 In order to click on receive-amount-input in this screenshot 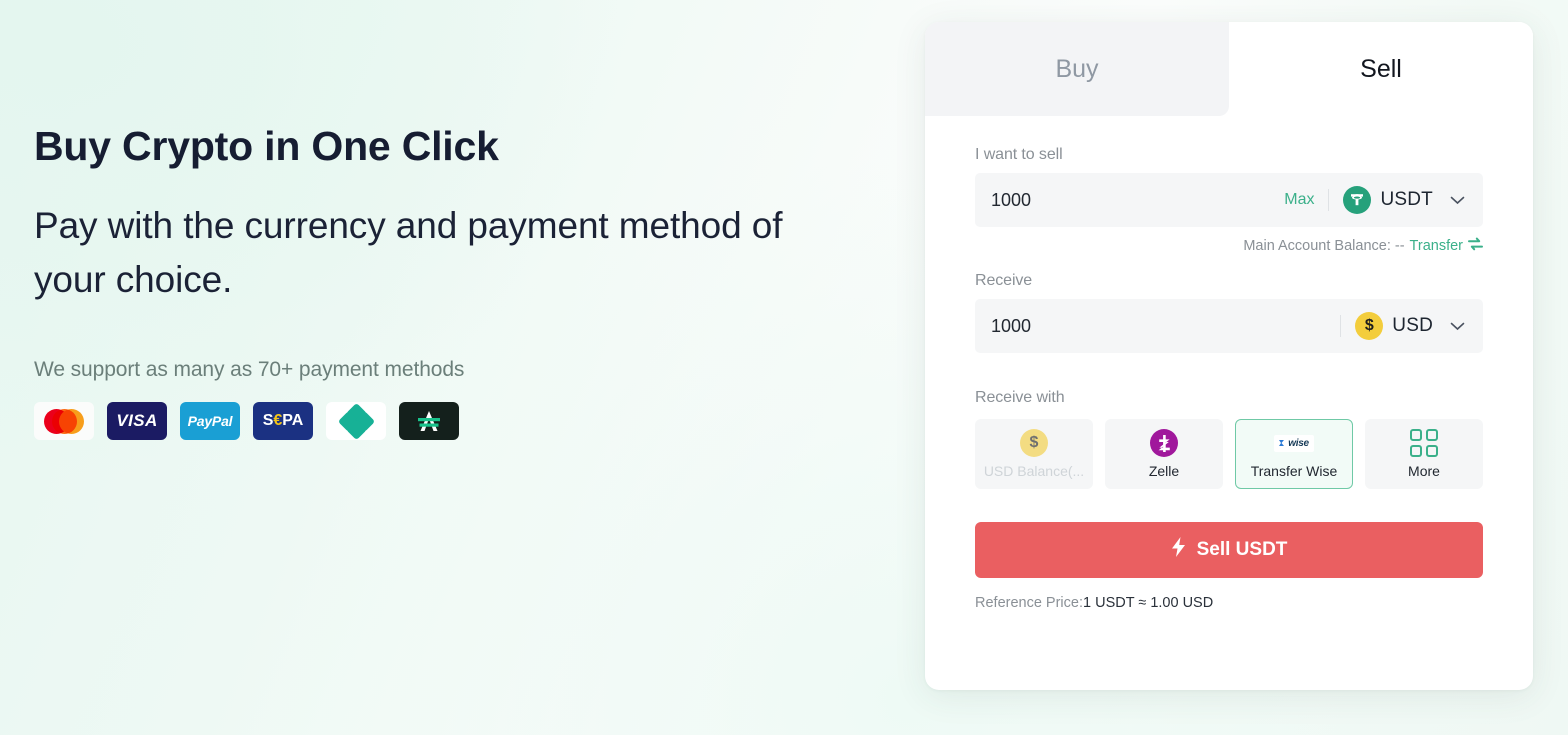, I will do `click(1166, 326)`.